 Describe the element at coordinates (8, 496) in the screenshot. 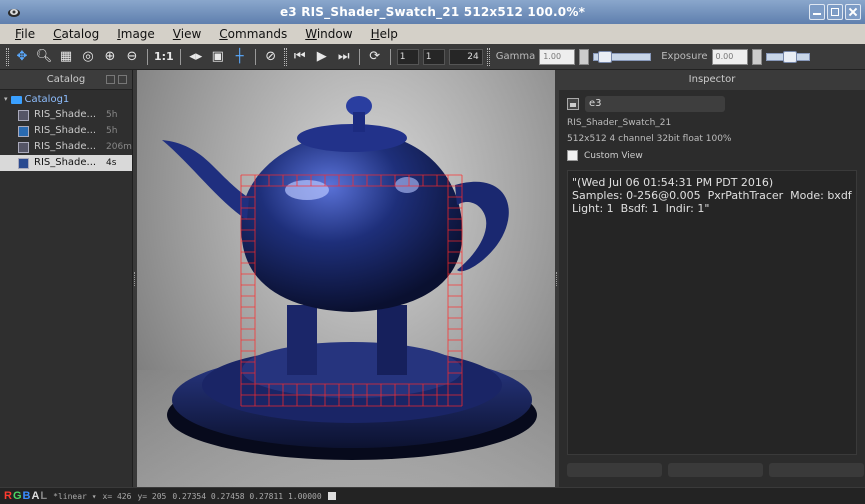

I see `channel-r: R` at that location.